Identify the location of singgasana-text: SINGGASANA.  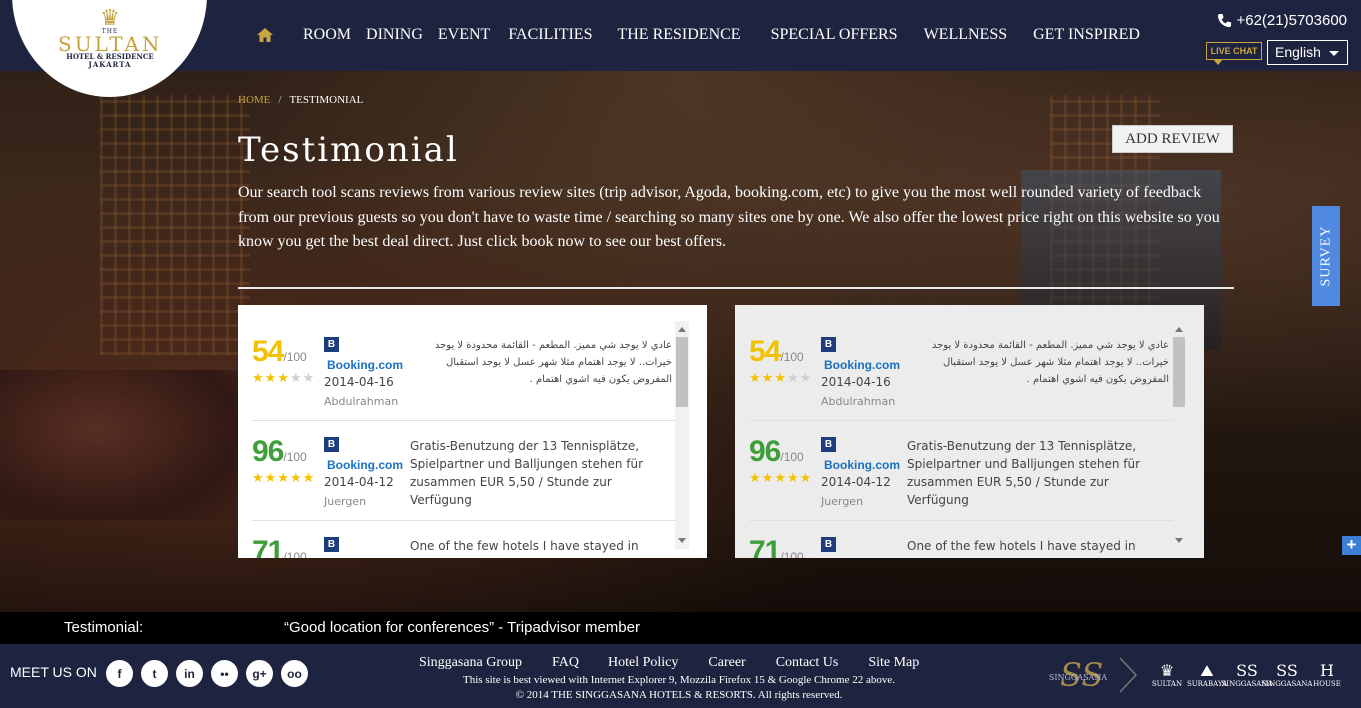
(1078, 677).